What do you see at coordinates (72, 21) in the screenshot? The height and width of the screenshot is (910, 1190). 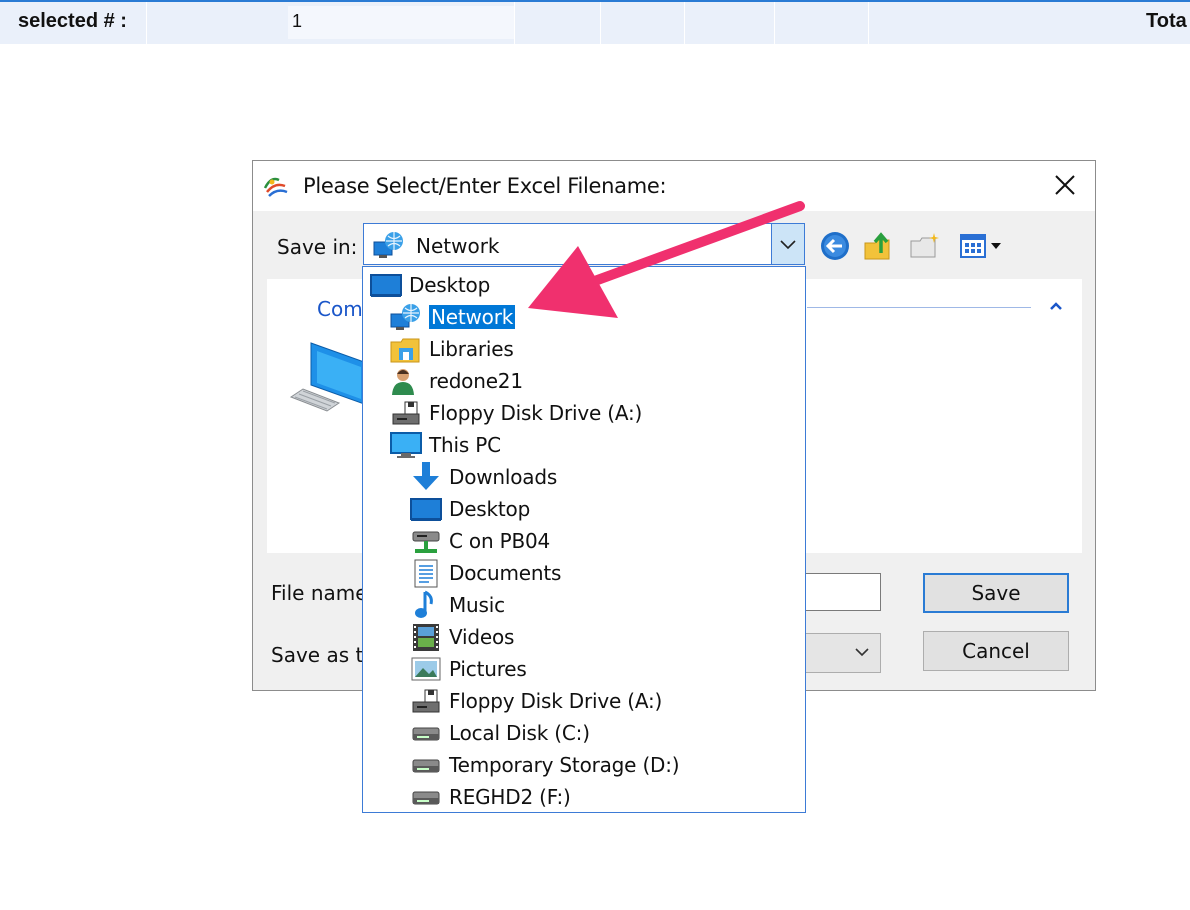 I see `selected-count-label: selected # :` at bounding box center [72, 21].